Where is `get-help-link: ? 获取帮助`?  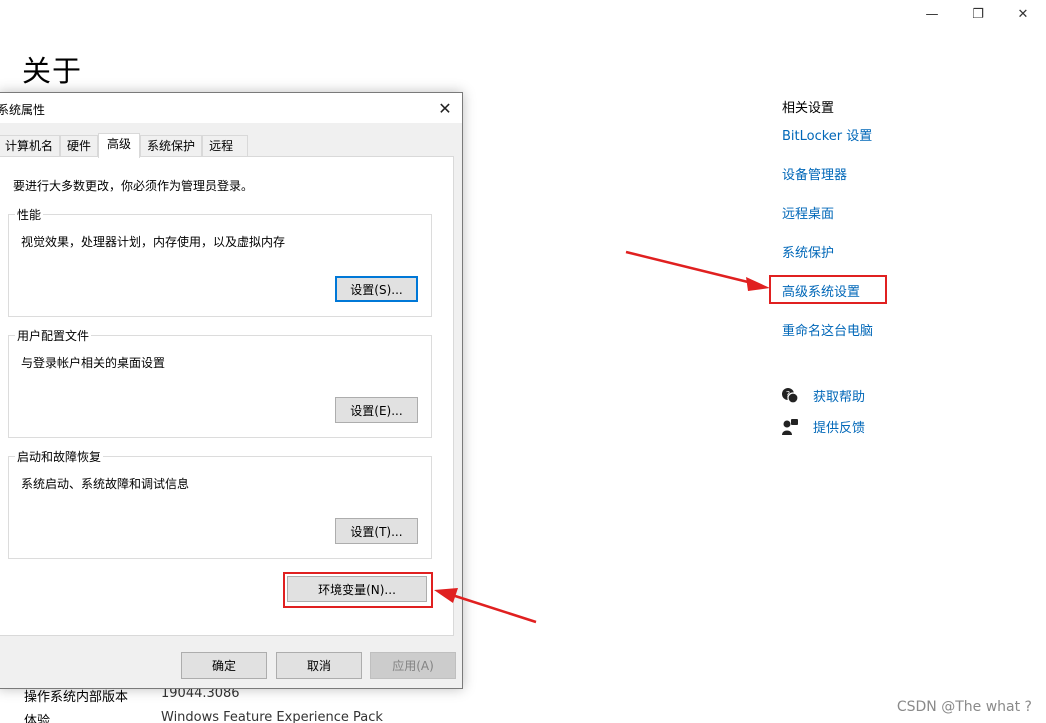 get-help-link: ? 获取帮助 is located at coordinates (823, 395).